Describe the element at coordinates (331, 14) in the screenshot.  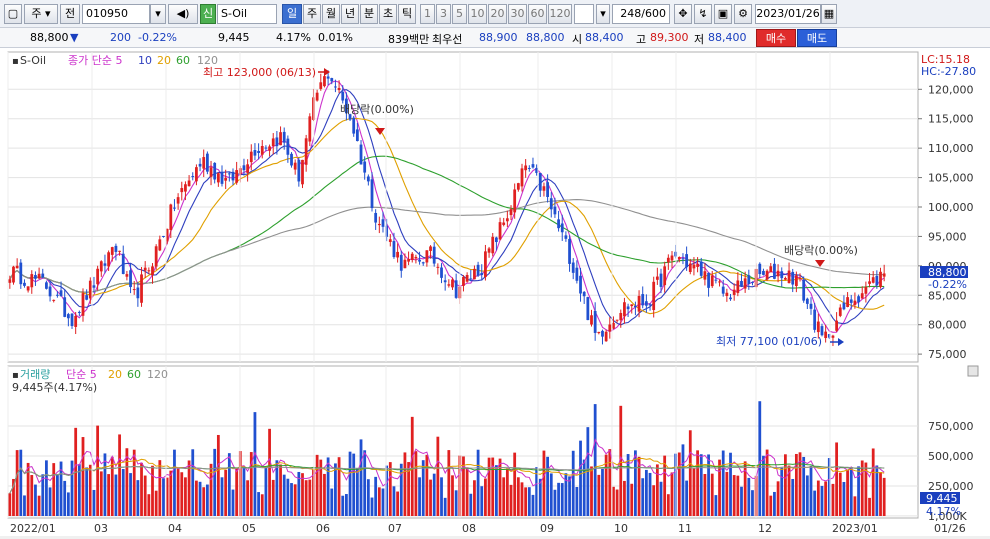
I see `tab-month: 월` at that location.